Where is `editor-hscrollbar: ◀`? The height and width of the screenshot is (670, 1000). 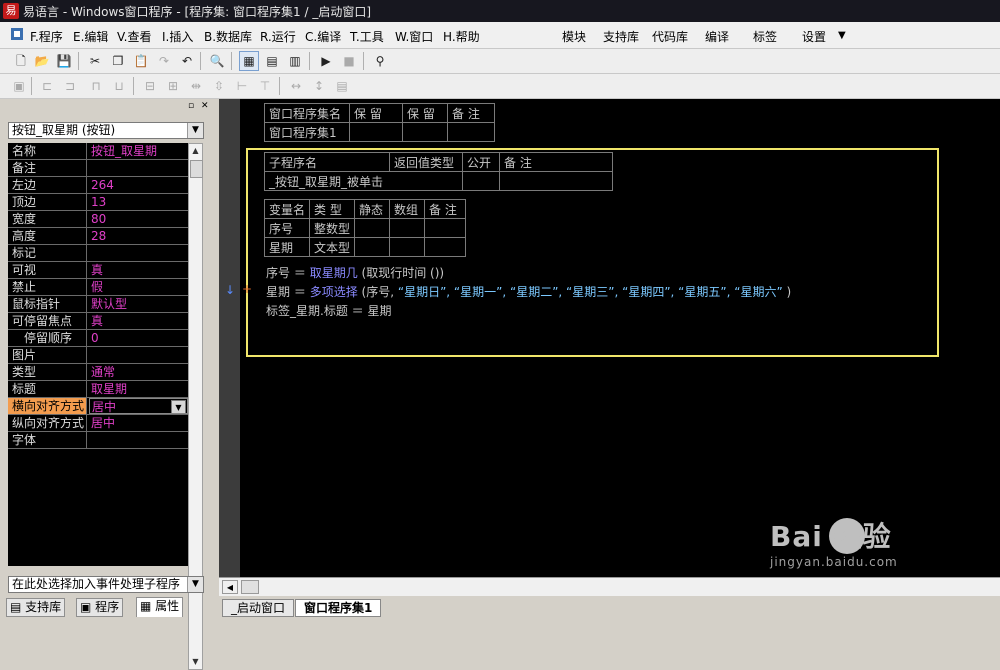
editor-hscrollbar: ◀ is located at coordinates (609, 586).